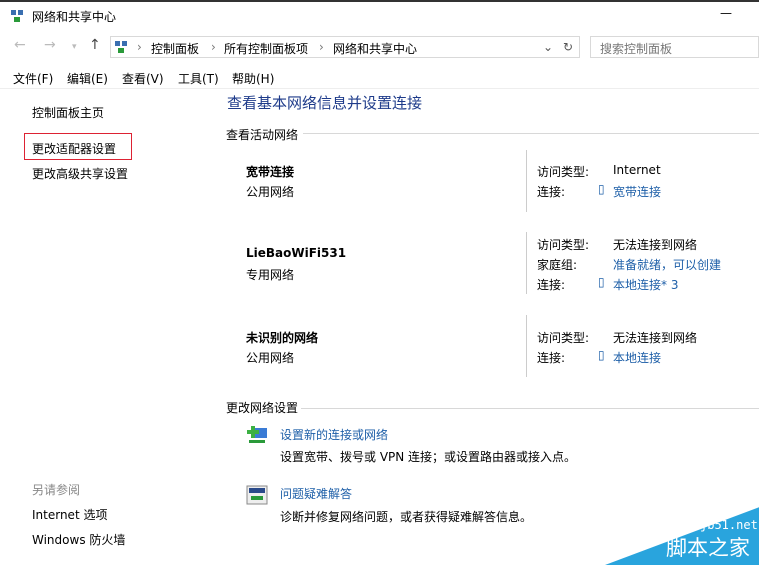 This screenshot has width=759, height=565. What do you see at coordinates (69, 514) in the screenshot?
I see `sidebar-item-internet-options: Internet 选项` at bounding box center [69, 514].